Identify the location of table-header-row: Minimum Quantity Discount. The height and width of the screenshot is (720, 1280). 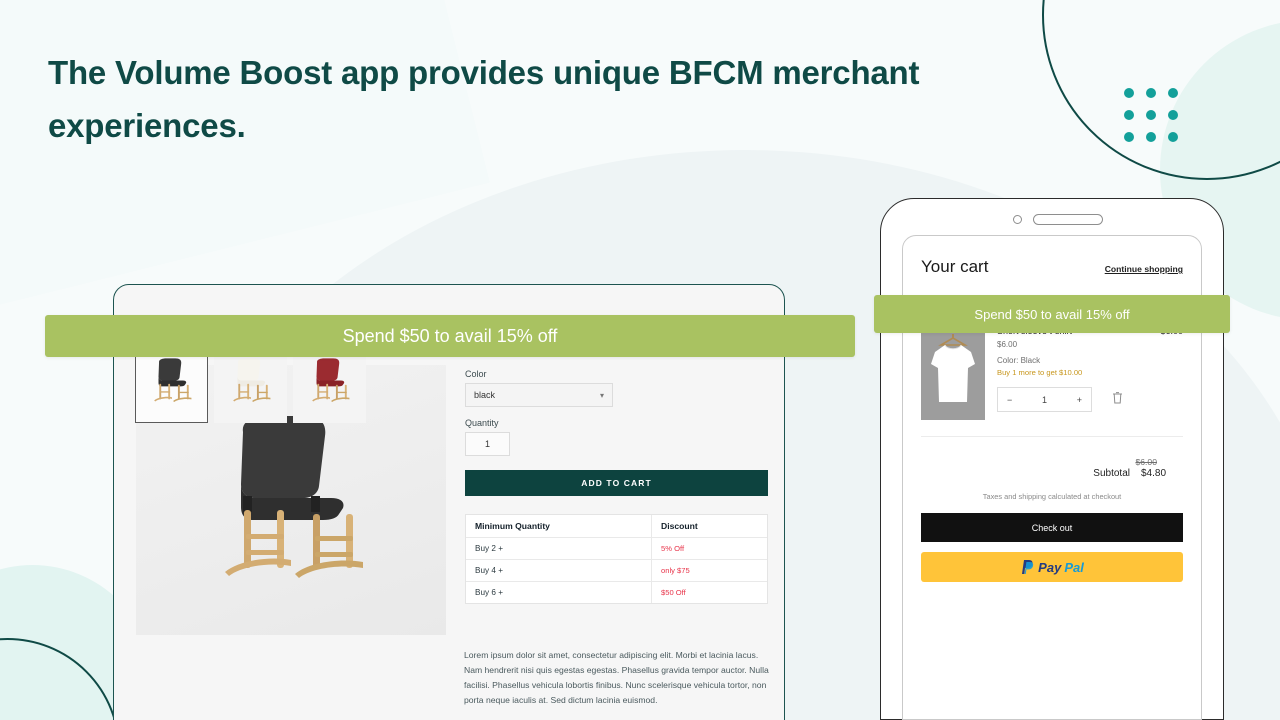
(616, 526).